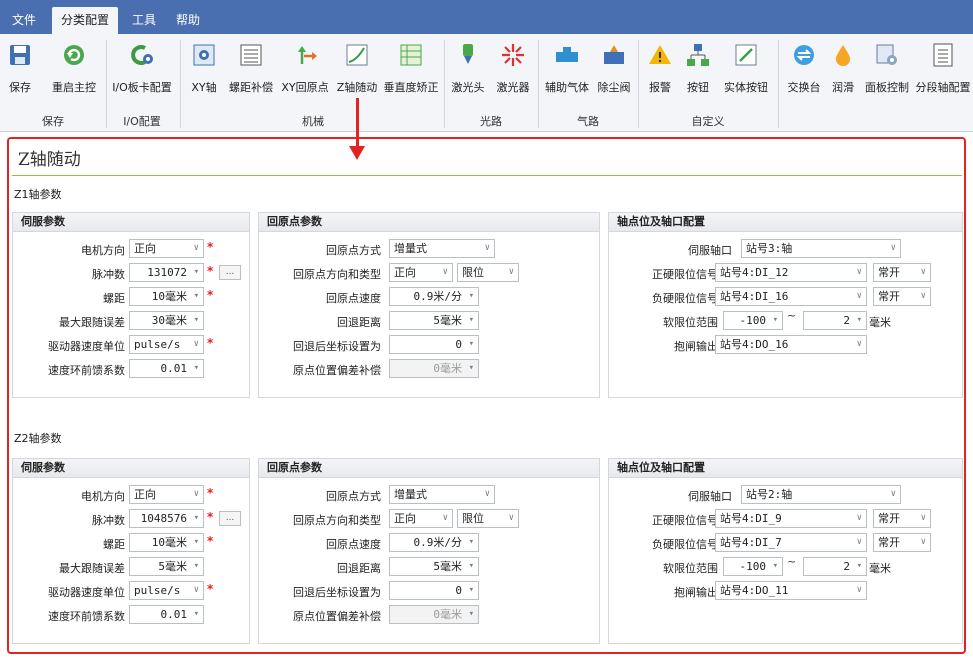 The width and height of the screenshot is (973, 659). What do you see at coordinates (791, 590) in the screenshot?
I see `brake-output-select: 站号4:DO_11 ∨` at bounding box center [791, 590].